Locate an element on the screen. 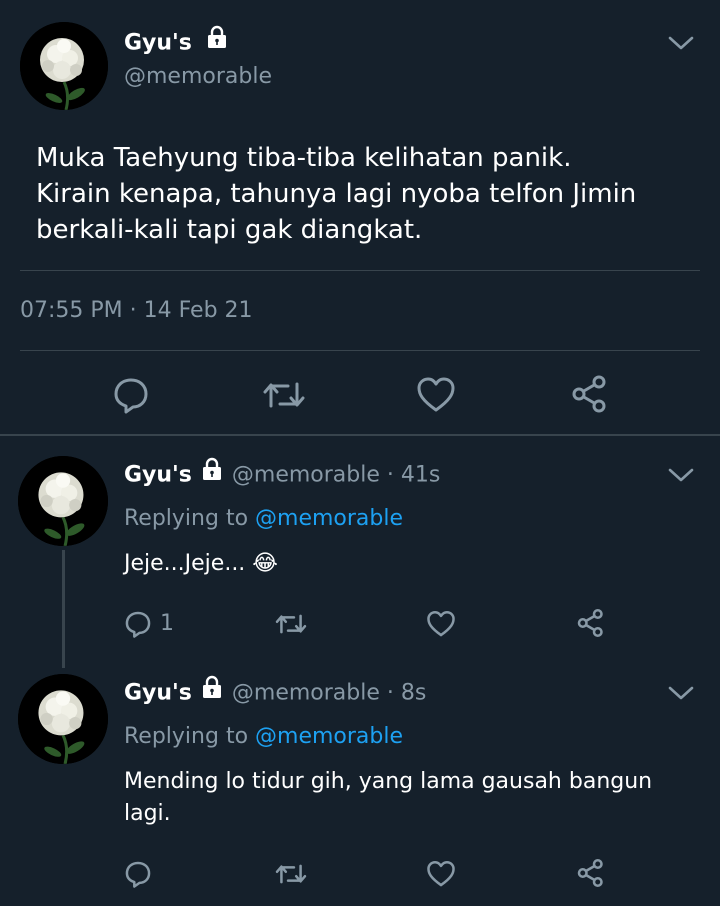 The height and width of the screenshot is (906, 720). reply-header: Gyu's @memorable · 41s is located at coordinates (282, 474).